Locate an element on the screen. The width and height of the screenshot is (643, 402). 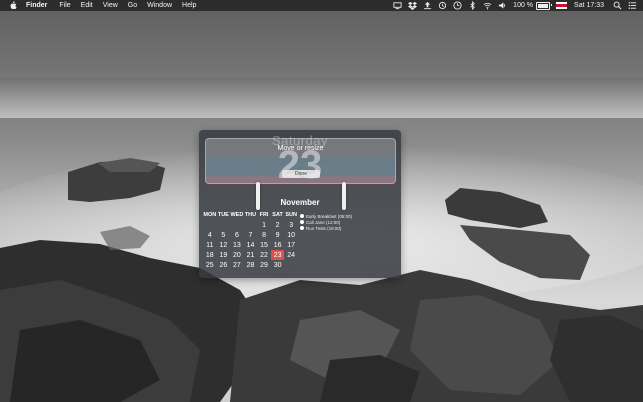
weekday-header: THU is located at coordinates (250, 215).